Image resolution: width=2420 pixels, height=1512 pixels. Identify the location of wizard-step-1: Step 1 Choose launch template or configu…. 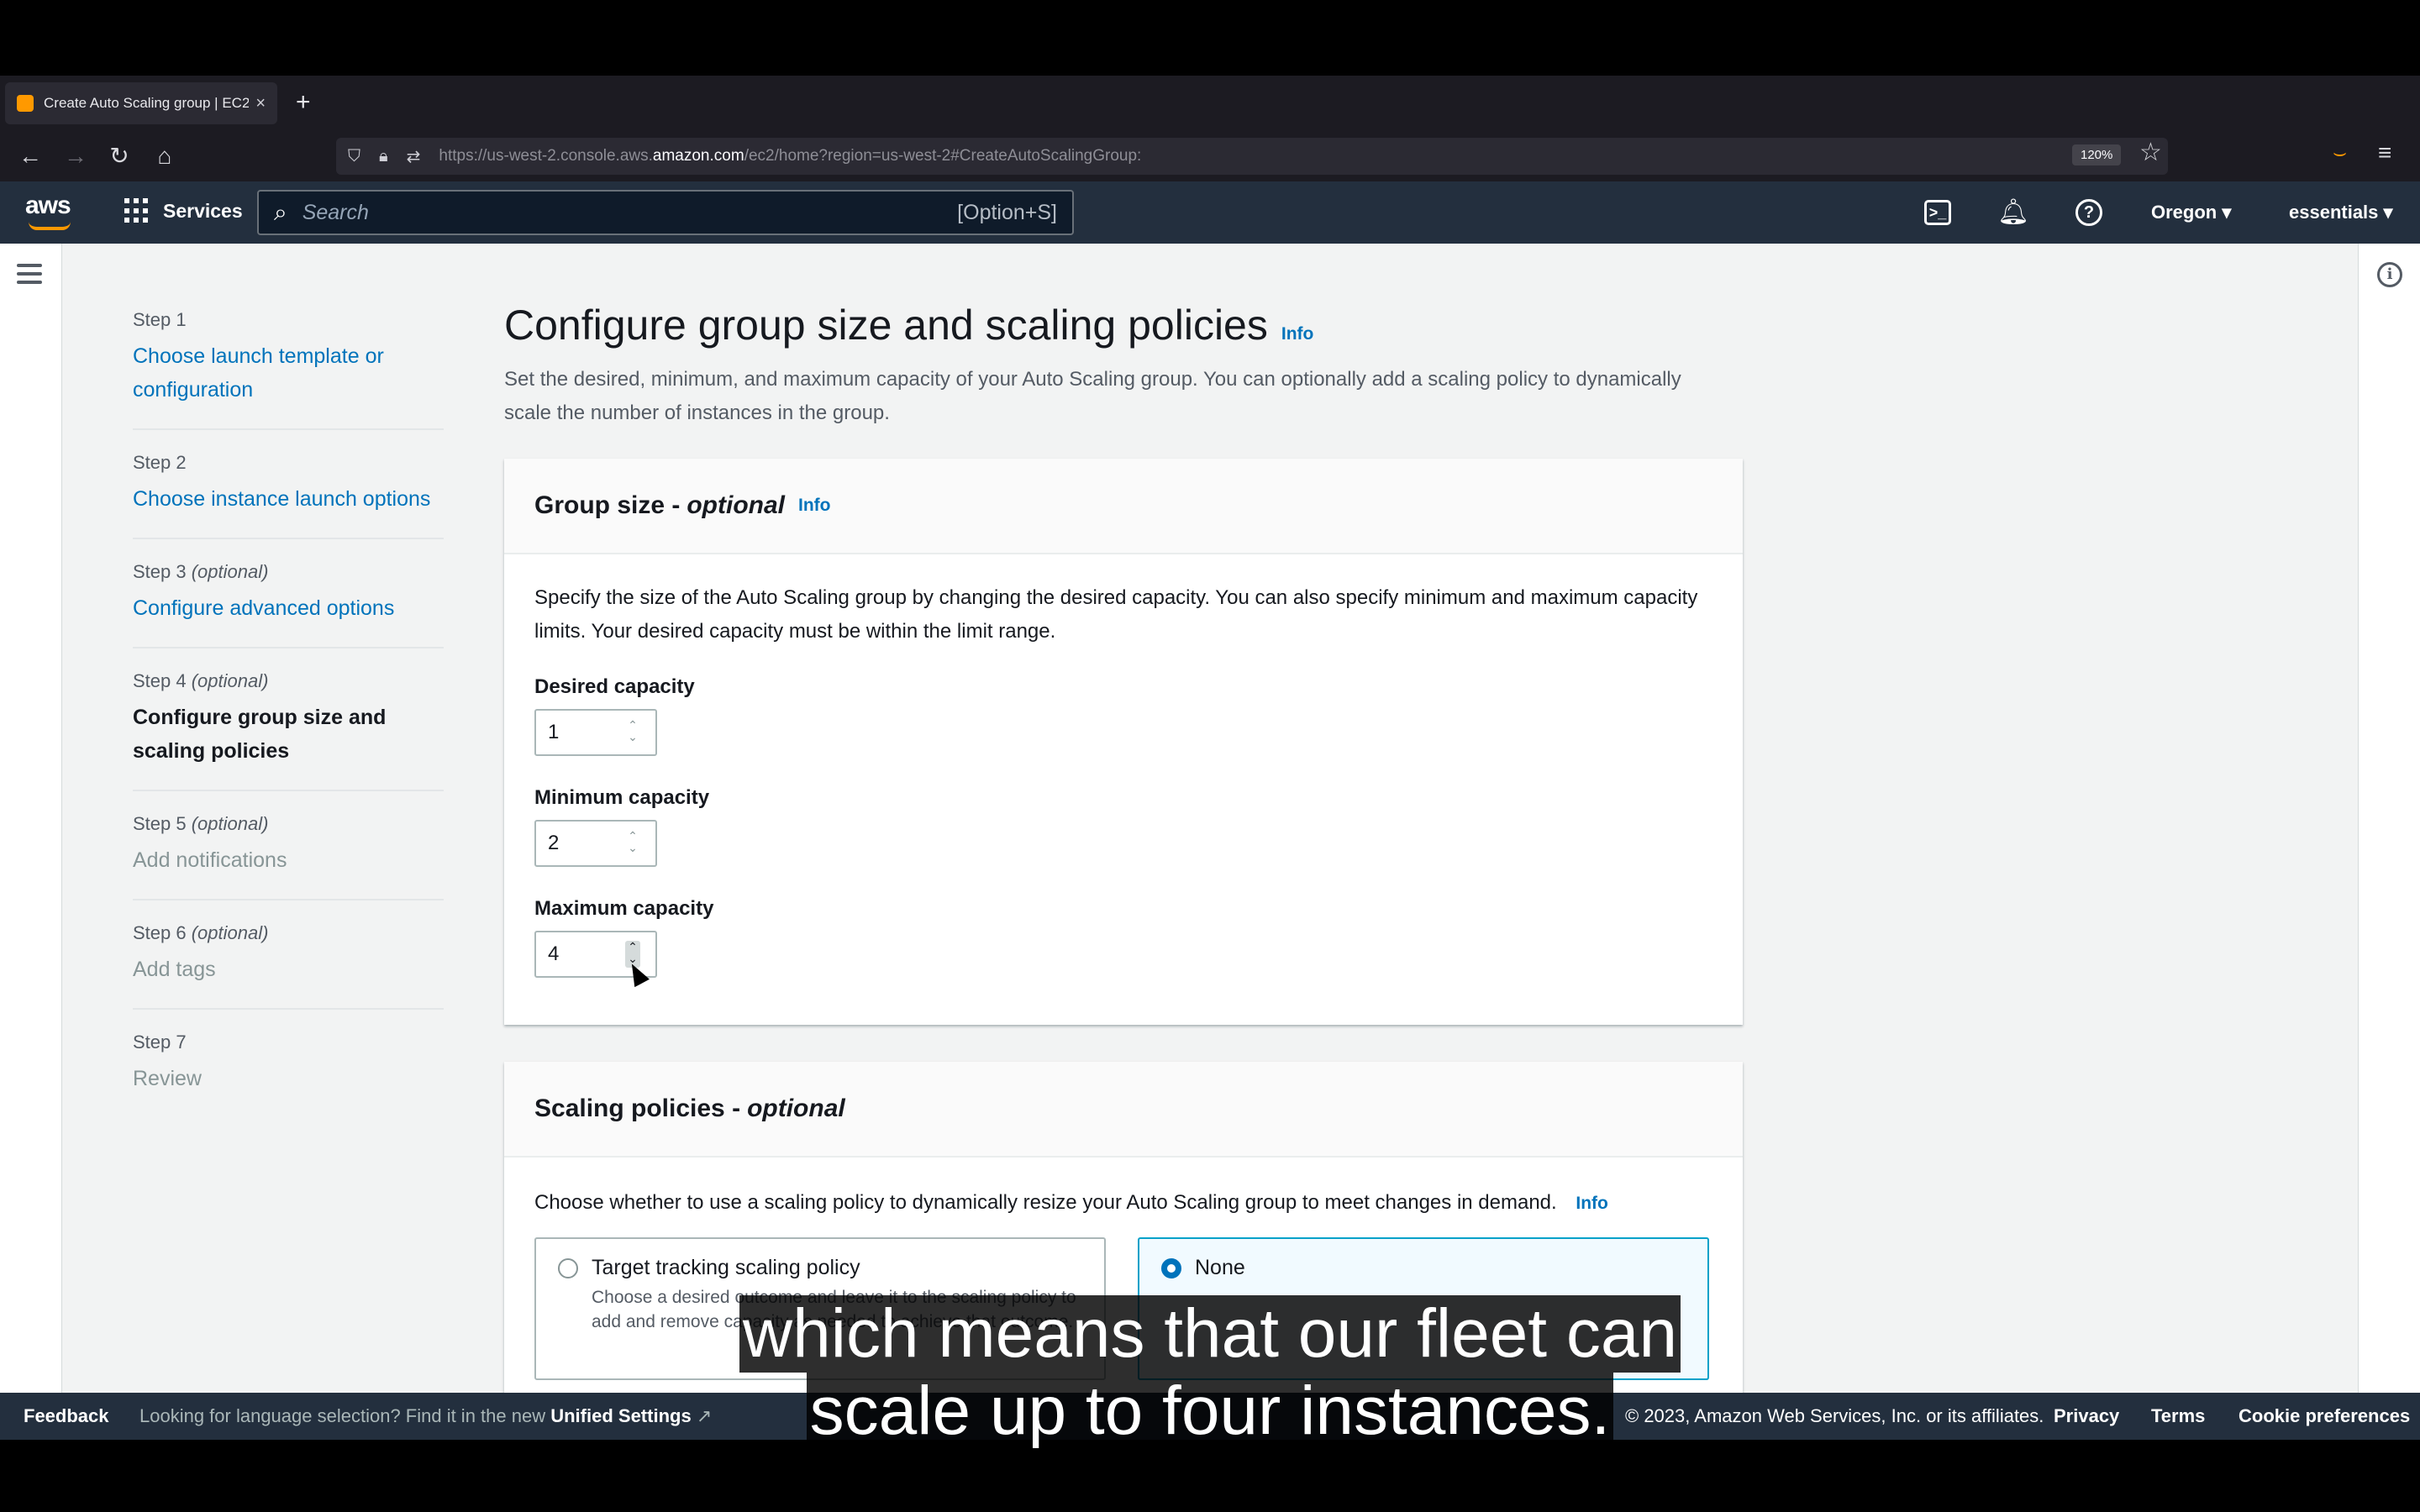
(288, 369).